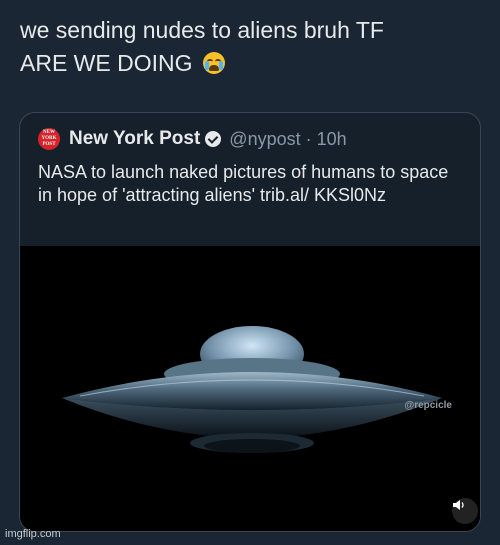  What do you see at coordinates (33, 534) in the screenshot?
I see `imgflip-watermark: imgflip.com` at bounding box center [33, 534].